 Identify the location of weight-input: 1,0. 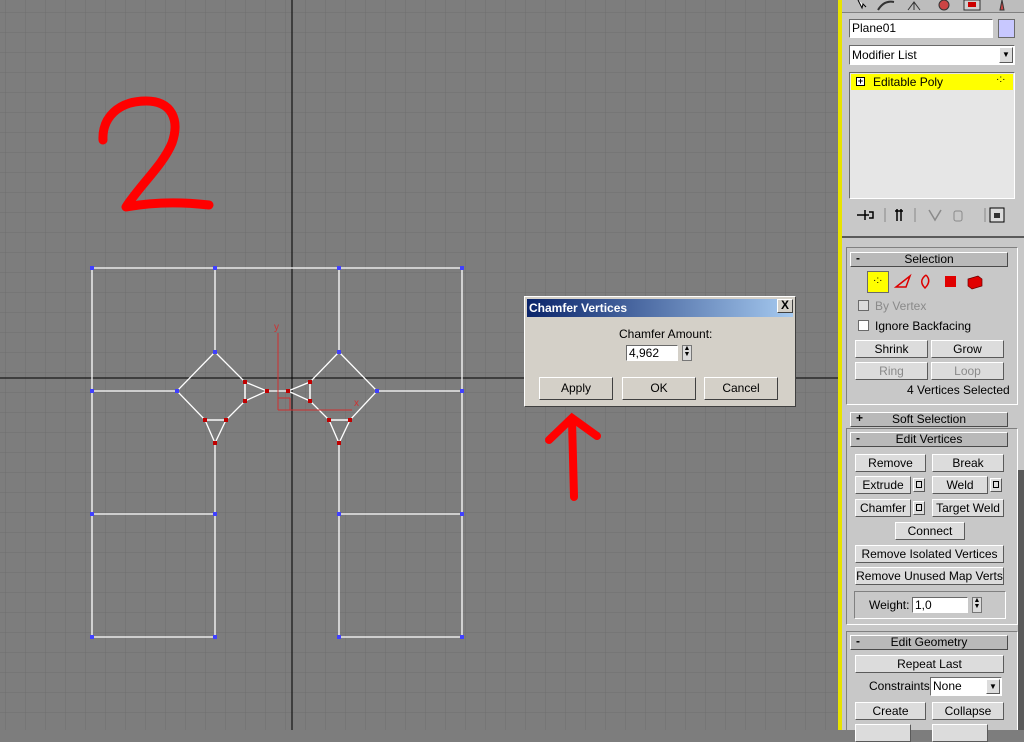
(940, 605).